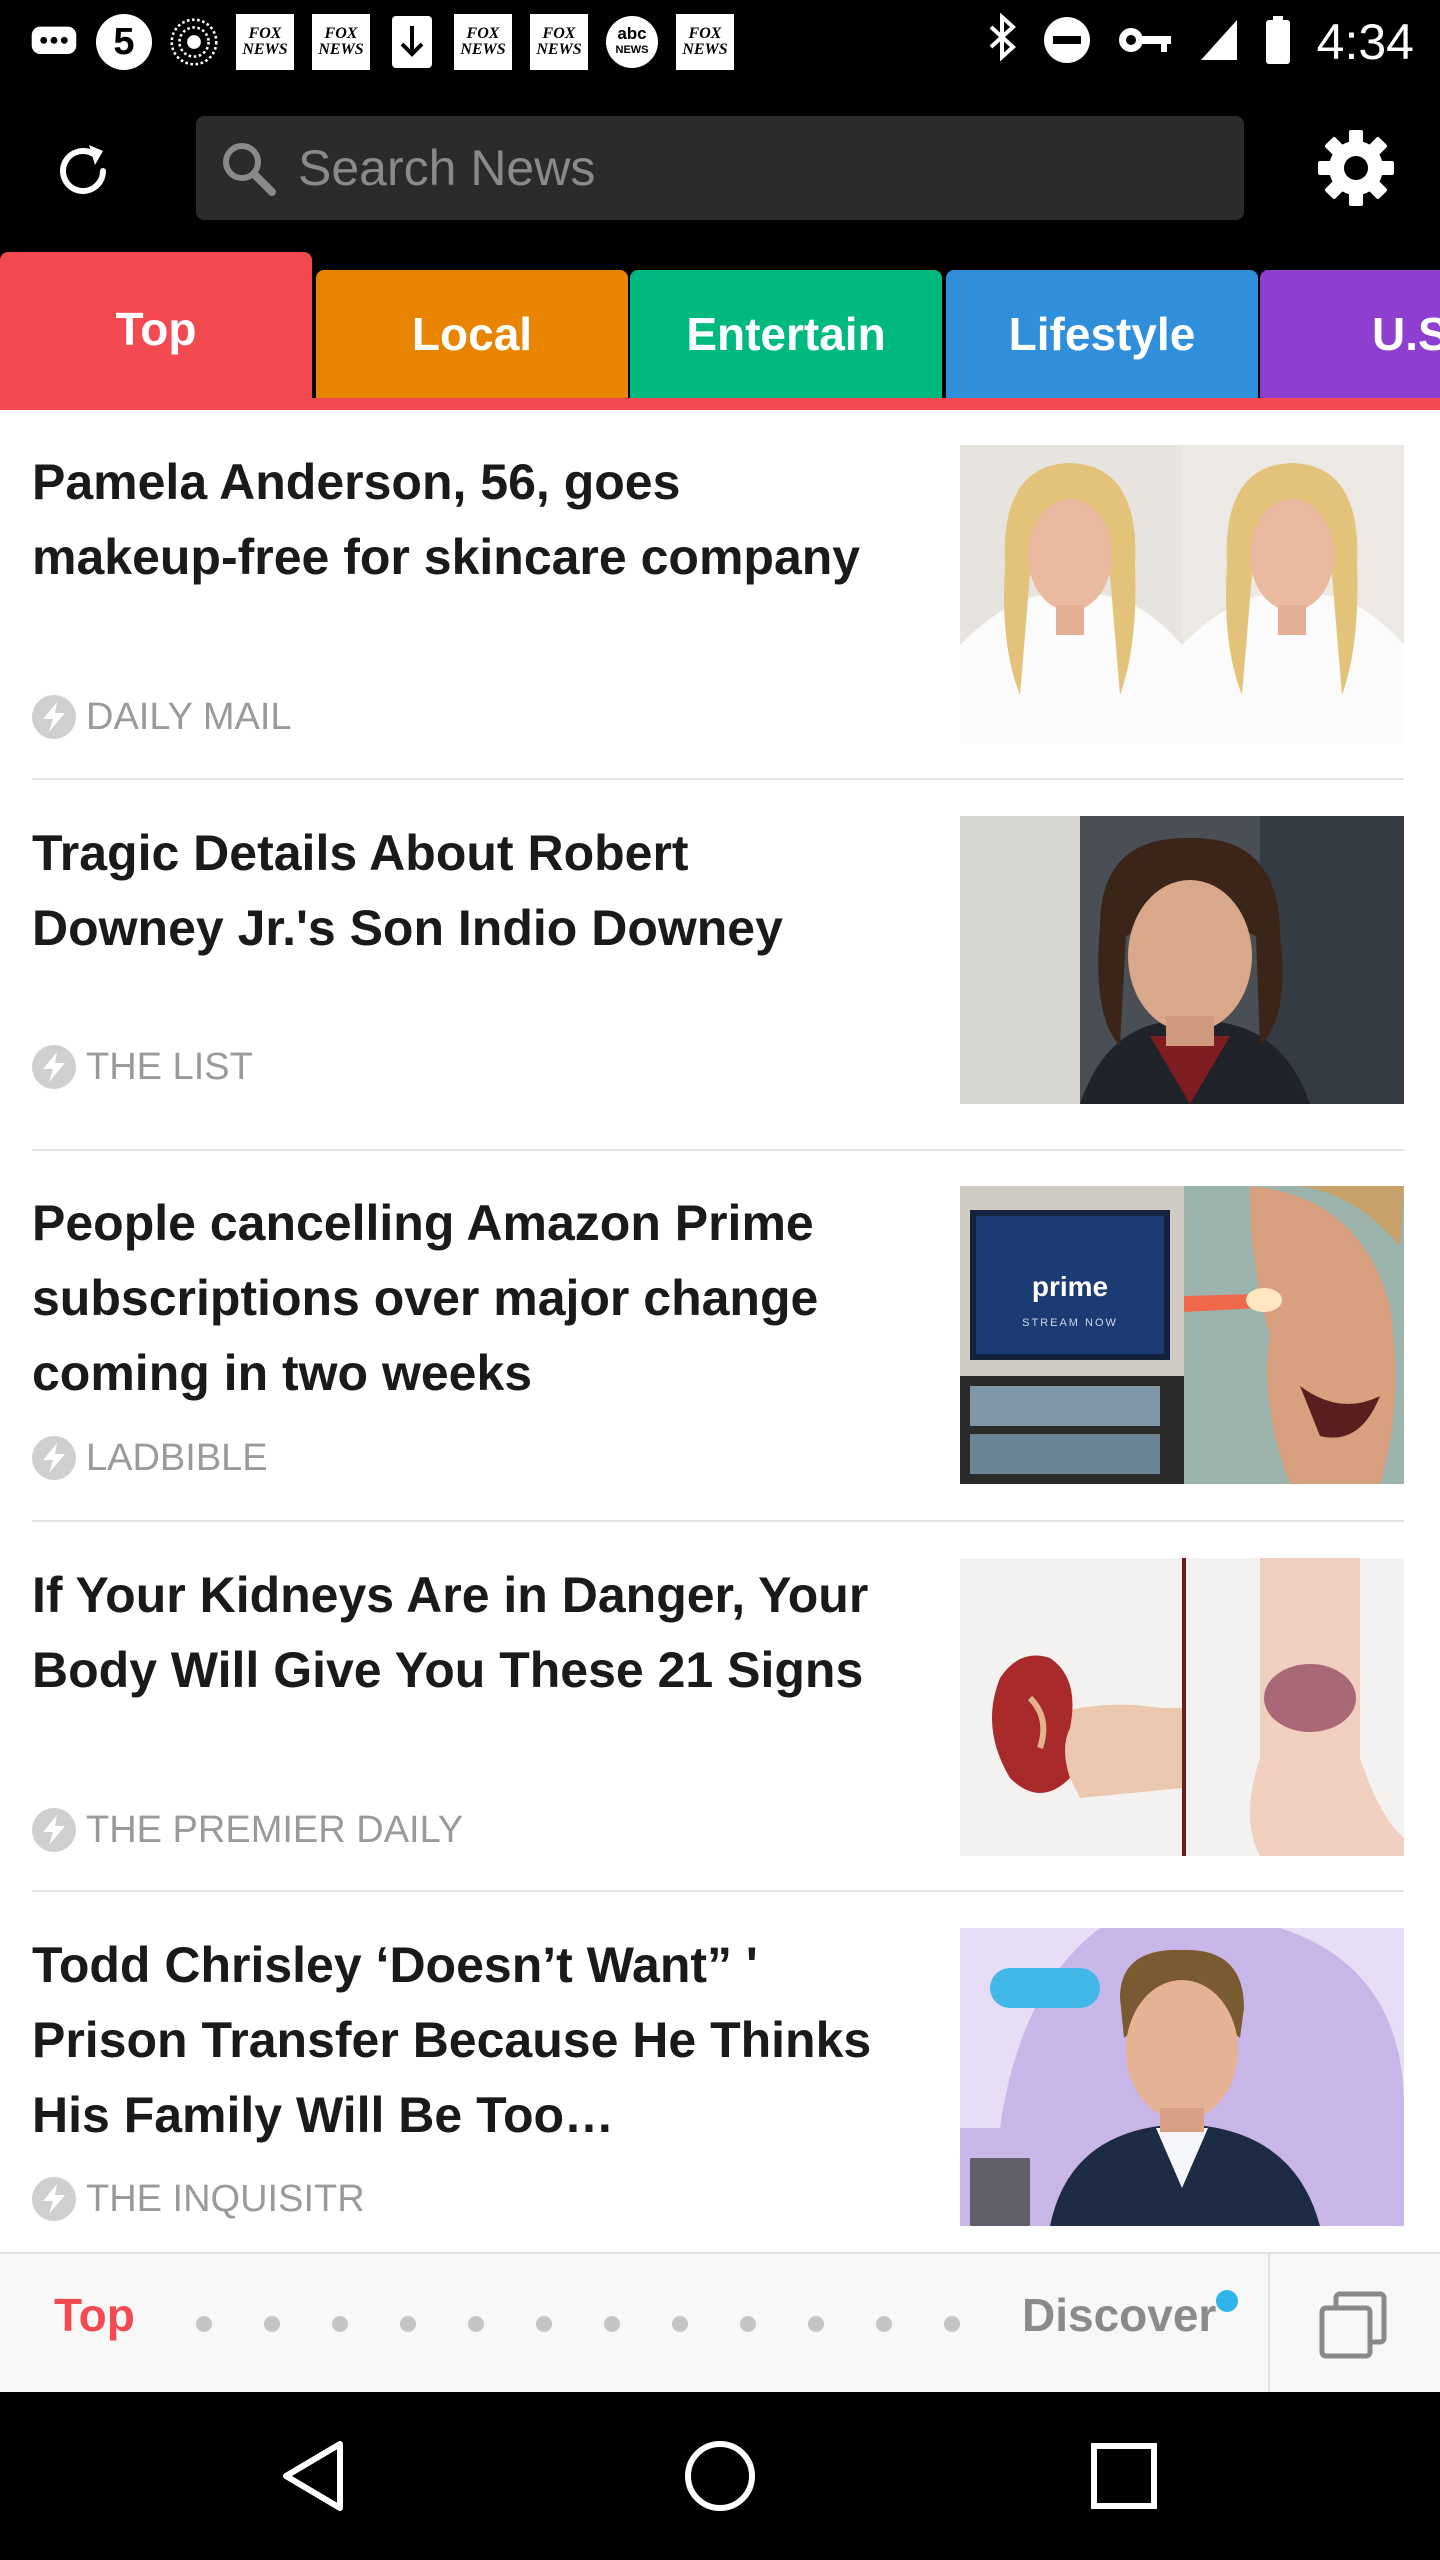 The height and width of the screenshot is (2560, 1440). Describe the element at coordinates (177, 1457) in the screenshot. I see `source-name: LADBIBLE` at that location.